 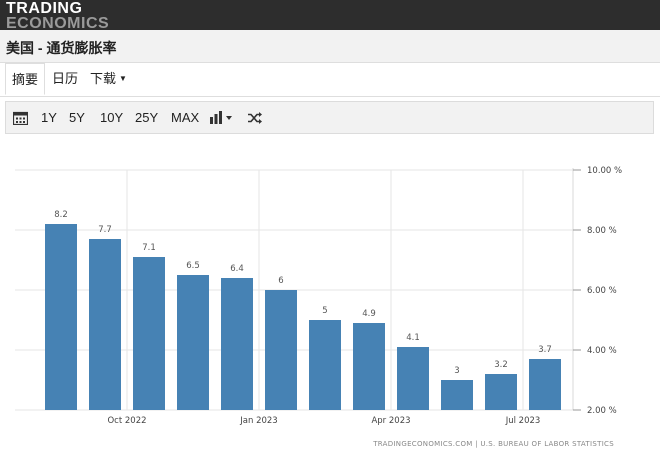 What do you see at coordinates (501, 365) in the screenshot?
I see `bar-value-label: 3.2` at bounding box center [501, 365].